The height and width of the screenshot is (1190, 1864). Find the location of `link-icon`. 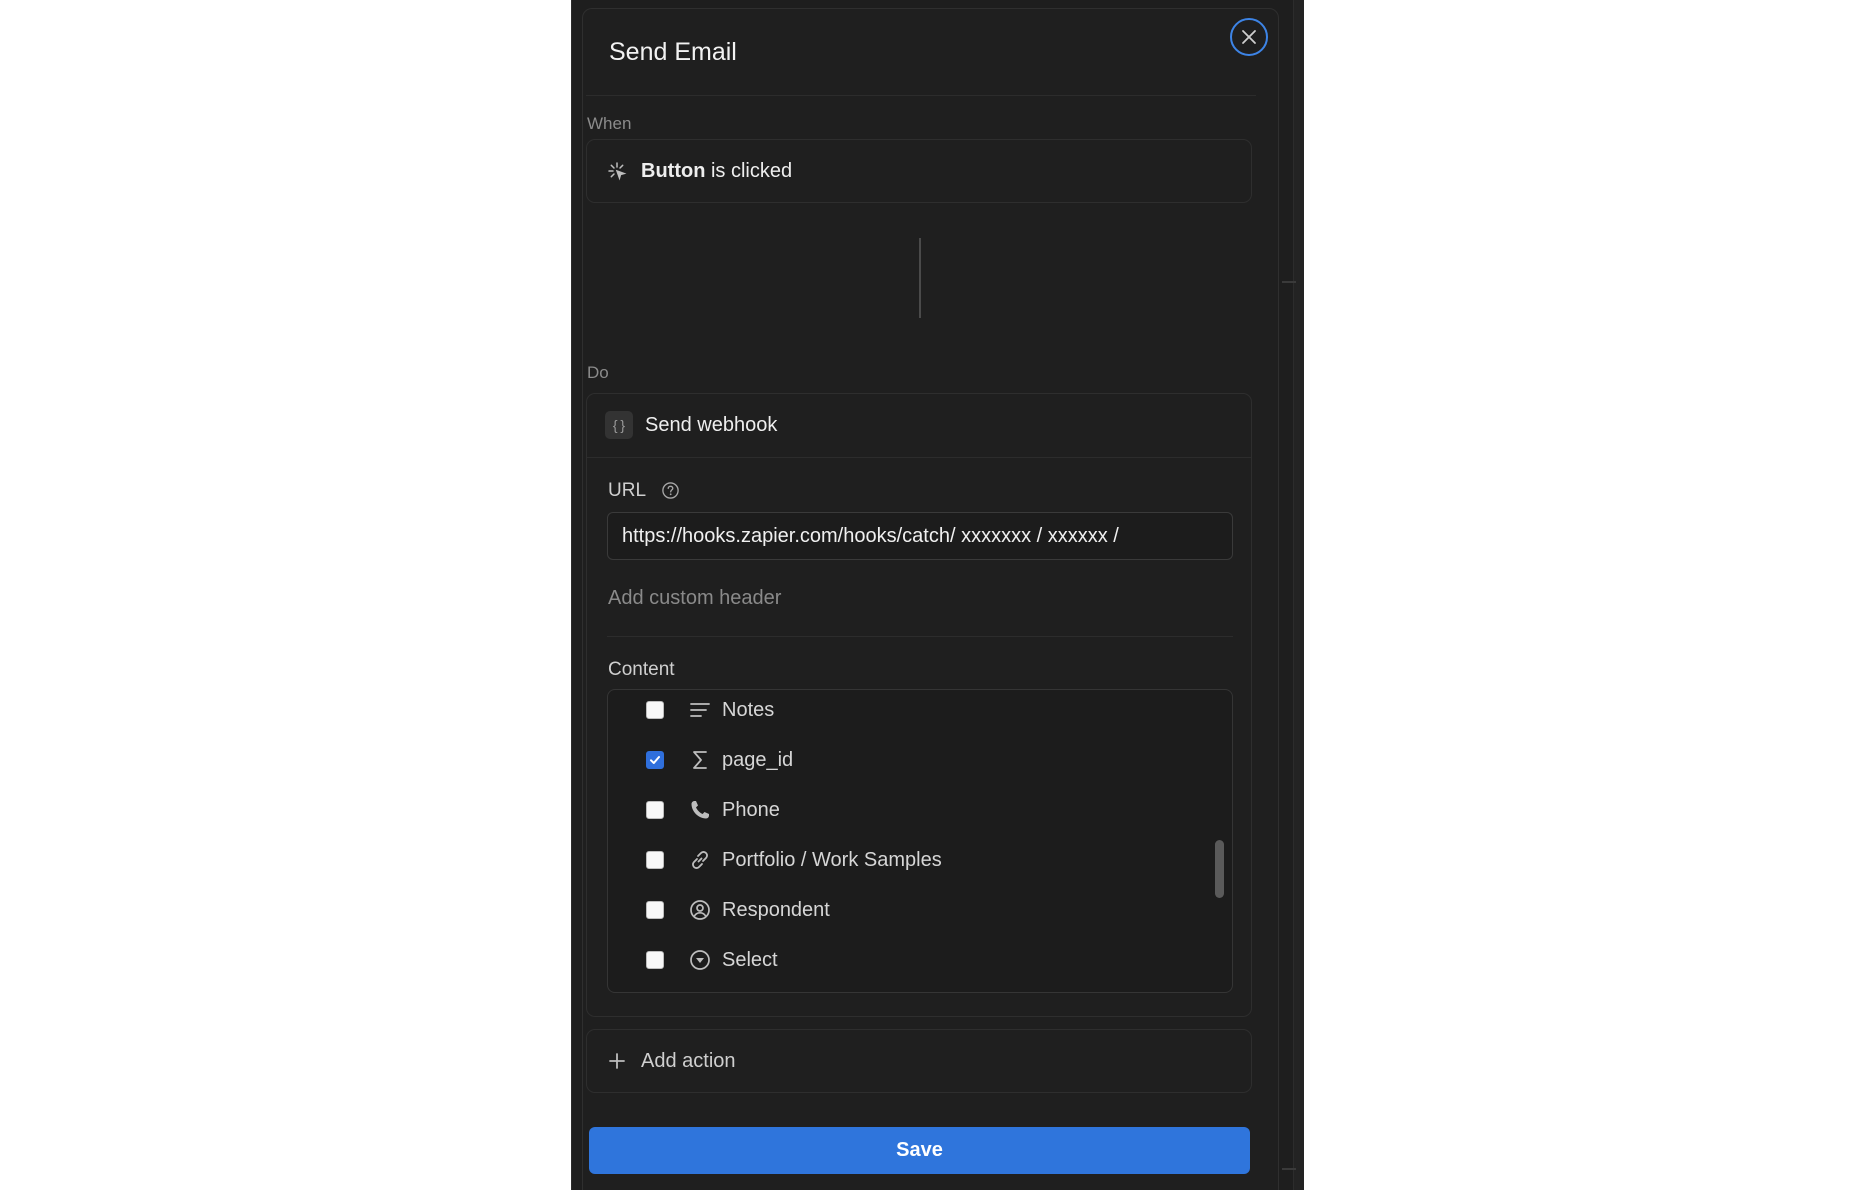

link-icon is located at coordinates (700, 860).